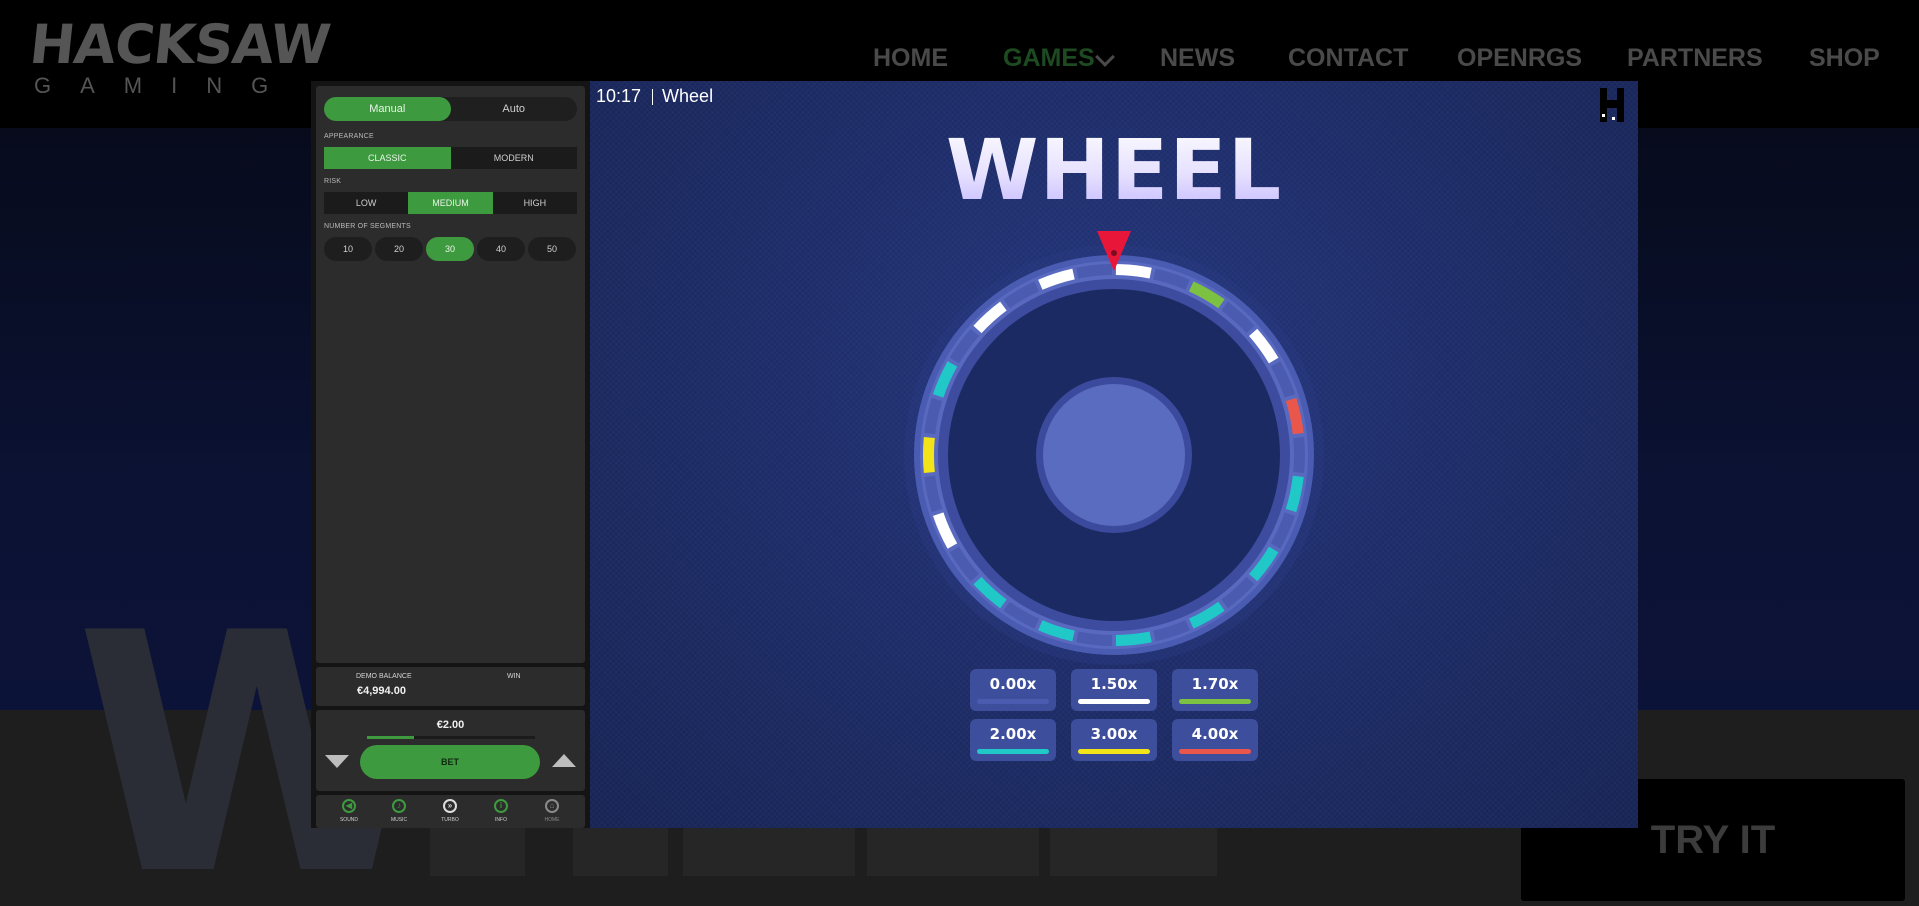  I want to click on mode-toggle: Manual Auto, so click(450, 109).